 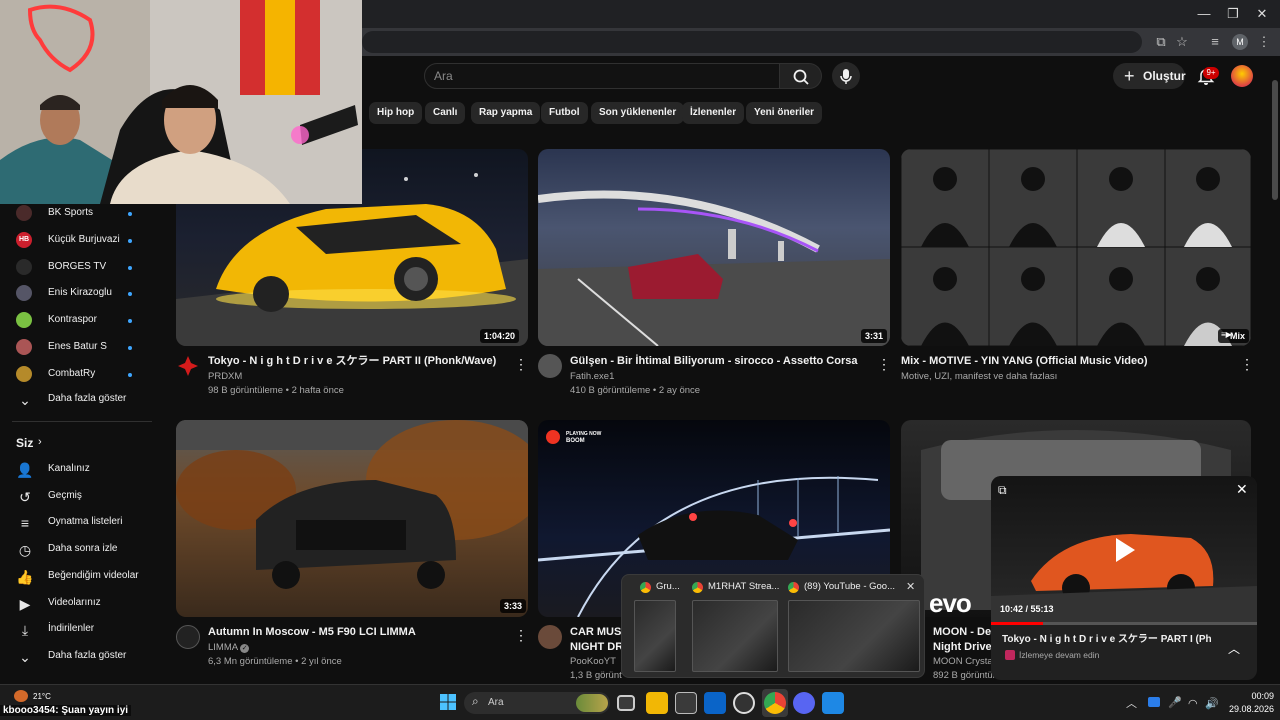 I want to click on filter-chip: Yeni öneriler, so click(x=784, y=113).